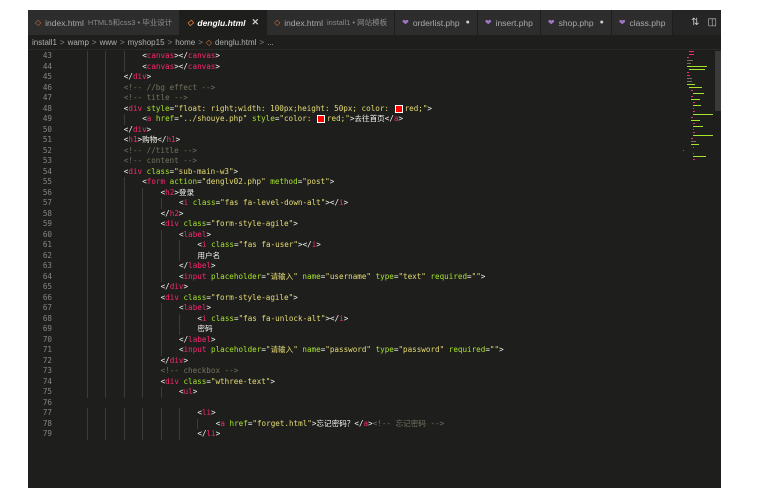 This screenshot has width=757, height=488. What do you see at coordinates (353, 371) in the screenshot?
I see `code-line: 73 <!-- checkbox -->` at bounding box center [353, 371].